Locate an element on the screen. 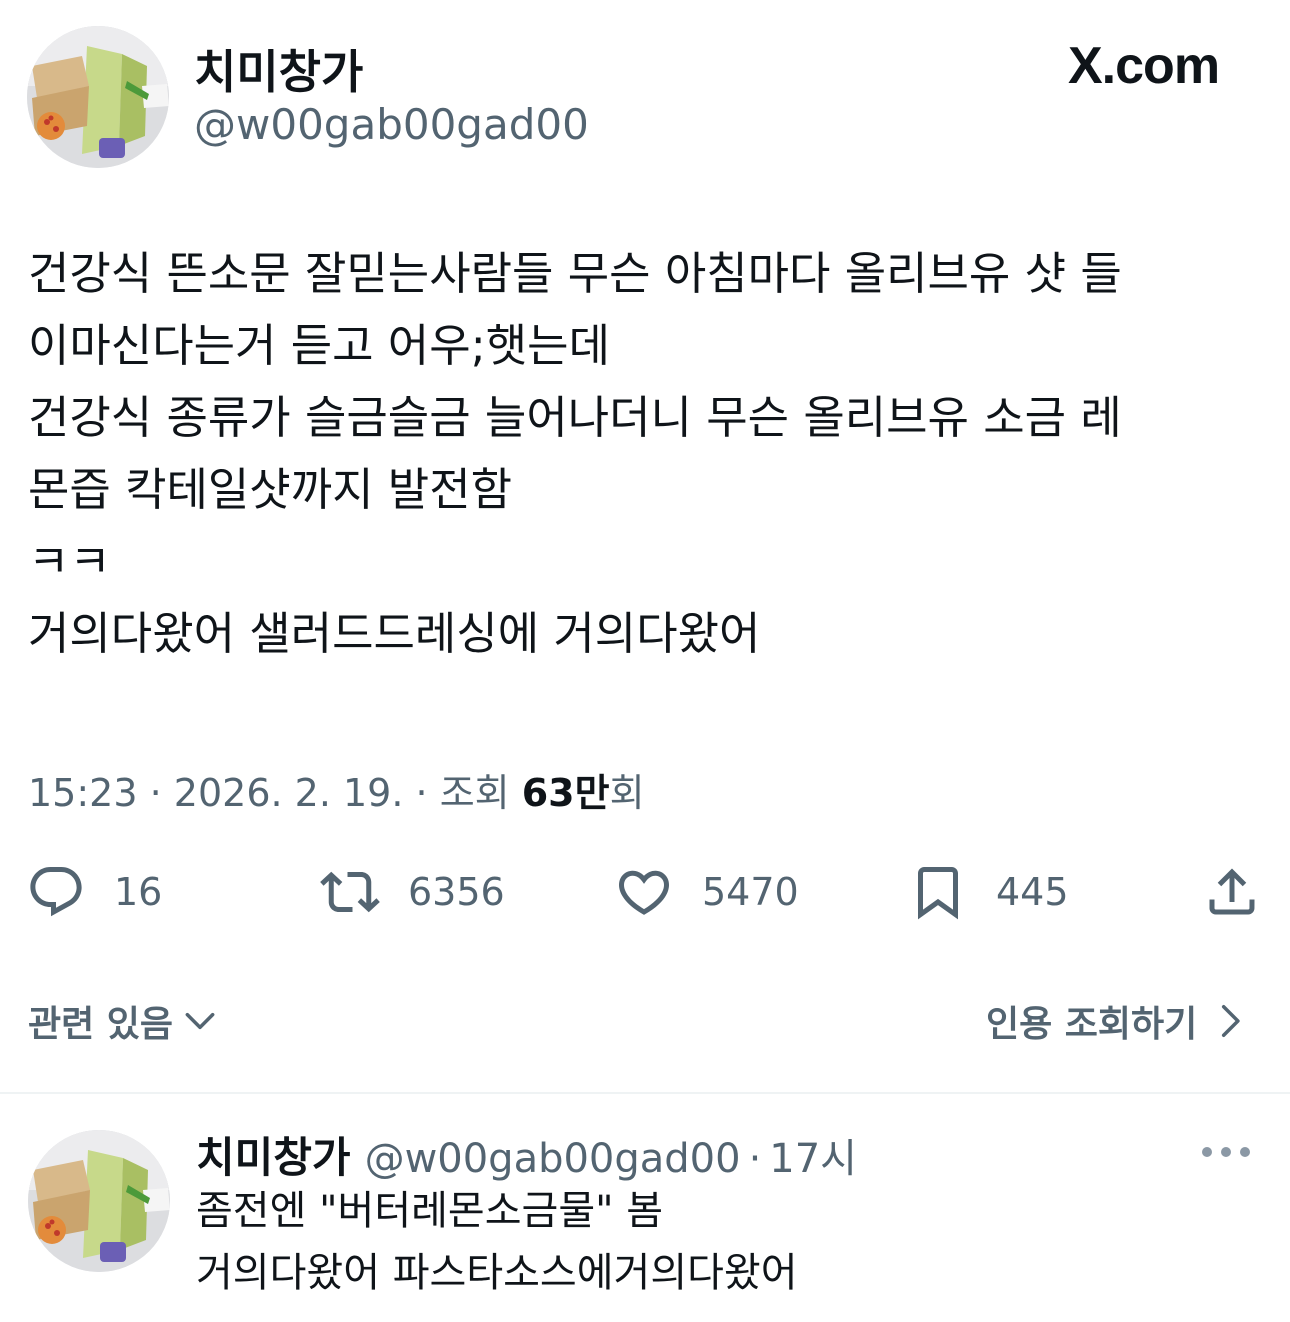 This screenshot has width=1290, height=1322. x-com-logo: X.com is located at coordinates (1144, 66).